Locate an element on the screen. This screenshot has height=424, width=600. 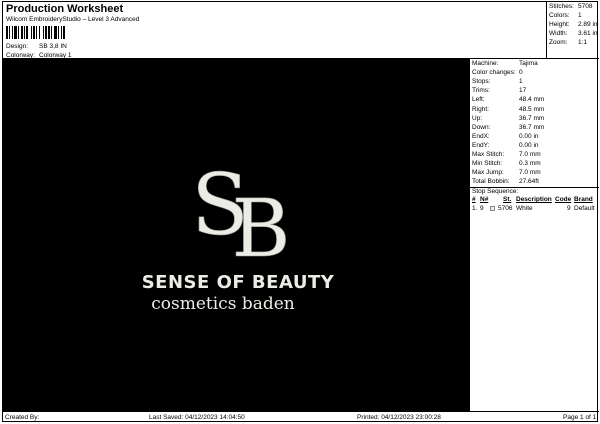
cell-code: 9 is located at coordinates (569, 208).